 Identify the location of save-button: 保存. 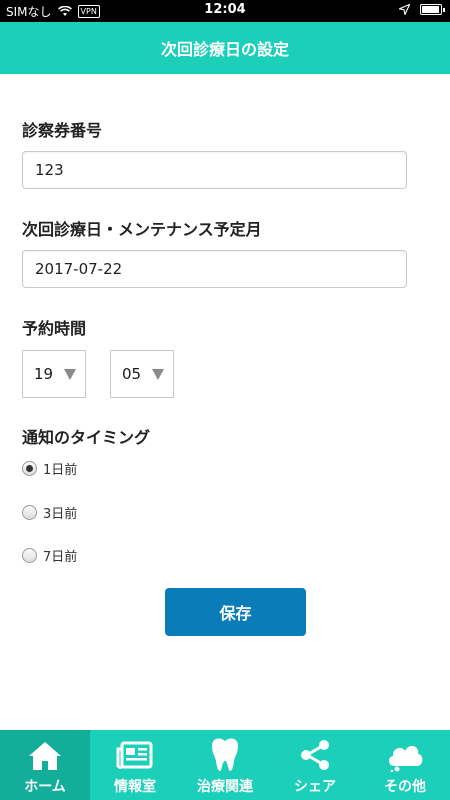
(235, 612).